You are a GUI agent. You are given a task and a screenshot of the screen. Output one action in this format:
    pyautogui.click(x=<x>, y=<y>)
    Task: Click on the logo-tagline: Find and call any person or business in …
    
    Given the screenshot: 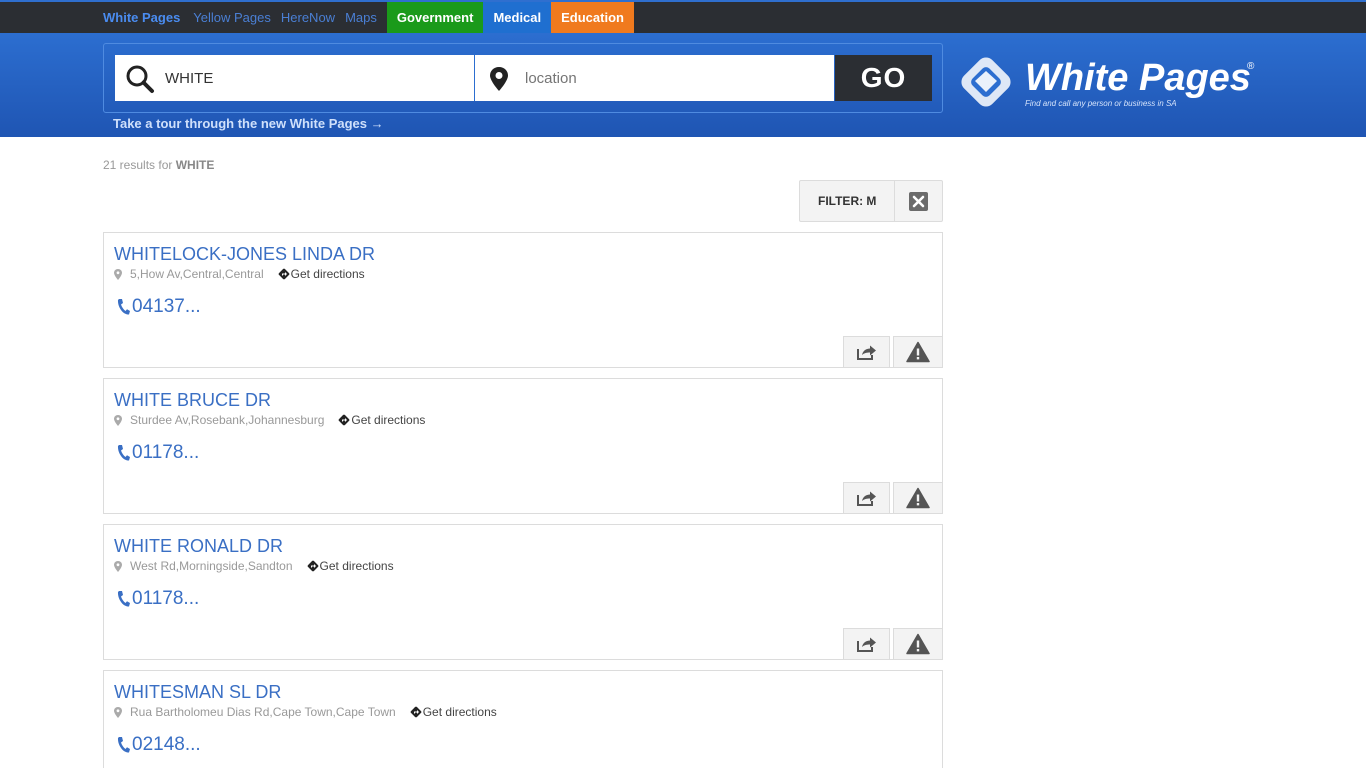 What is the action you would take?
    pyautogui.click(x=1101, y=103)
    